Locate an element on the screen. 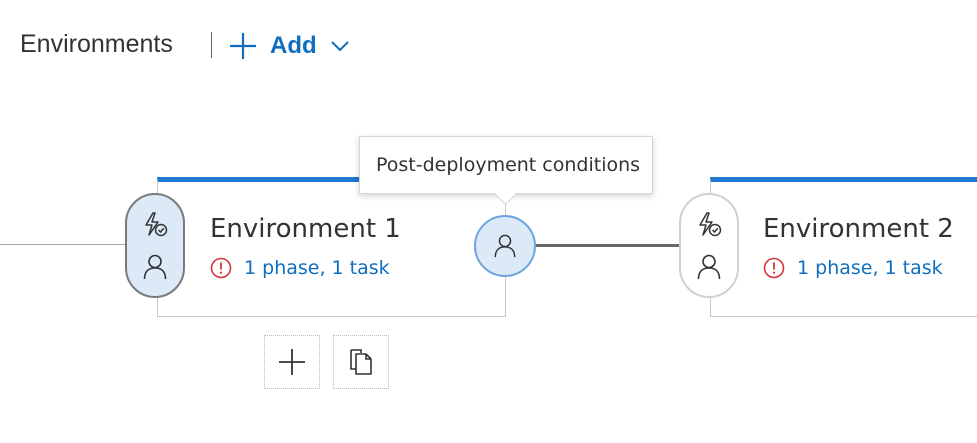 Image resolution: width=977 pixels, height=443 pixels. header-divider is located at coordinates (211, 45).